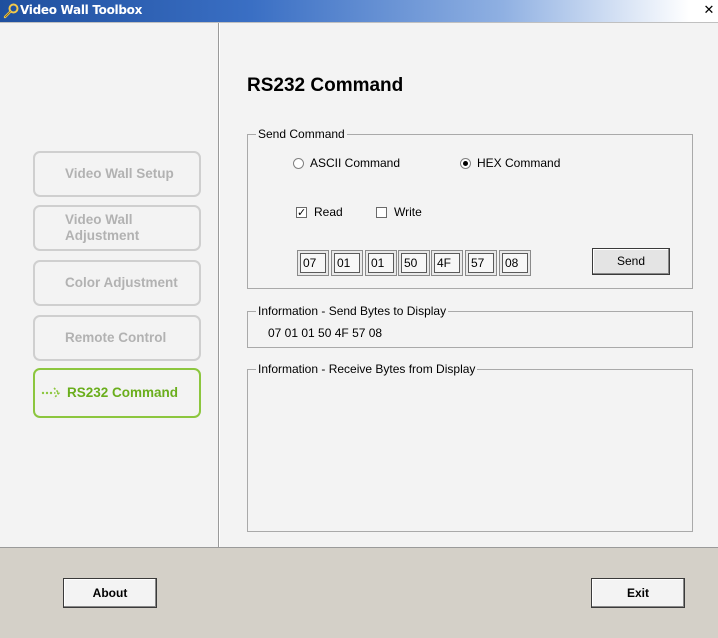 Image resolution: width=718 pixels, height=638 pixels. I want to click on nav-item-label: Remote Control, so click(116, 337).